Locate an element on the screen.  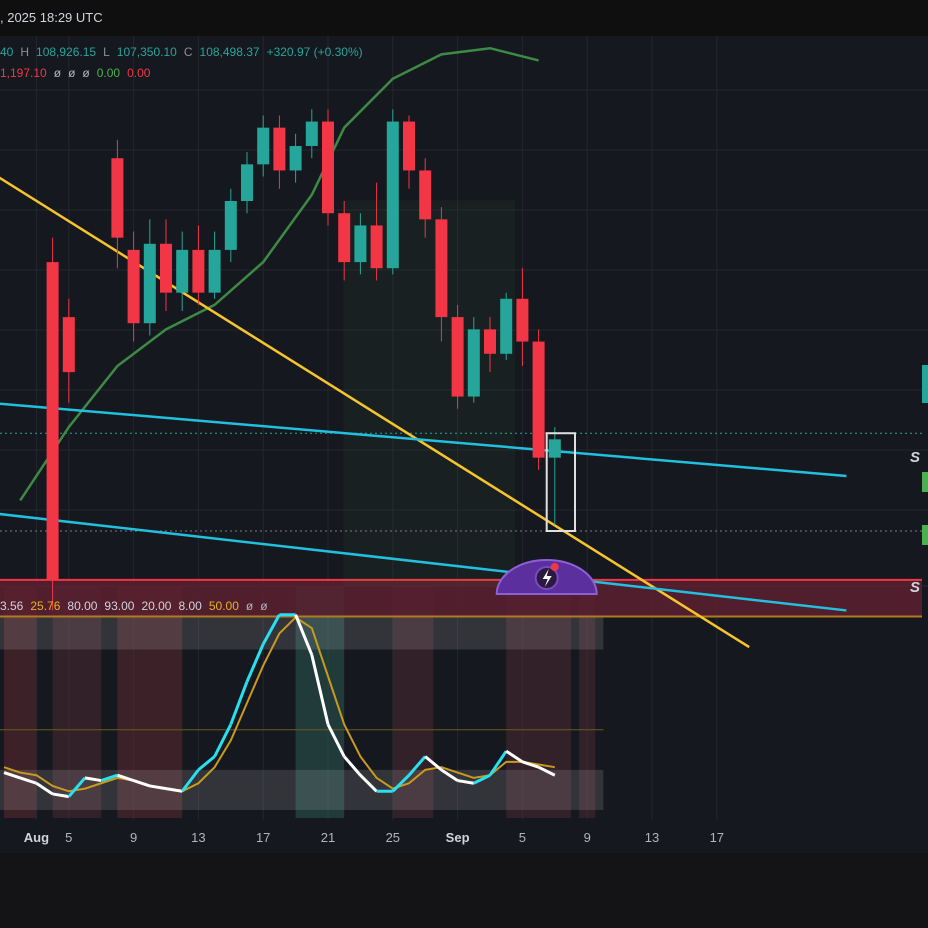
range-rectangle is located at coordinates (429, 393).